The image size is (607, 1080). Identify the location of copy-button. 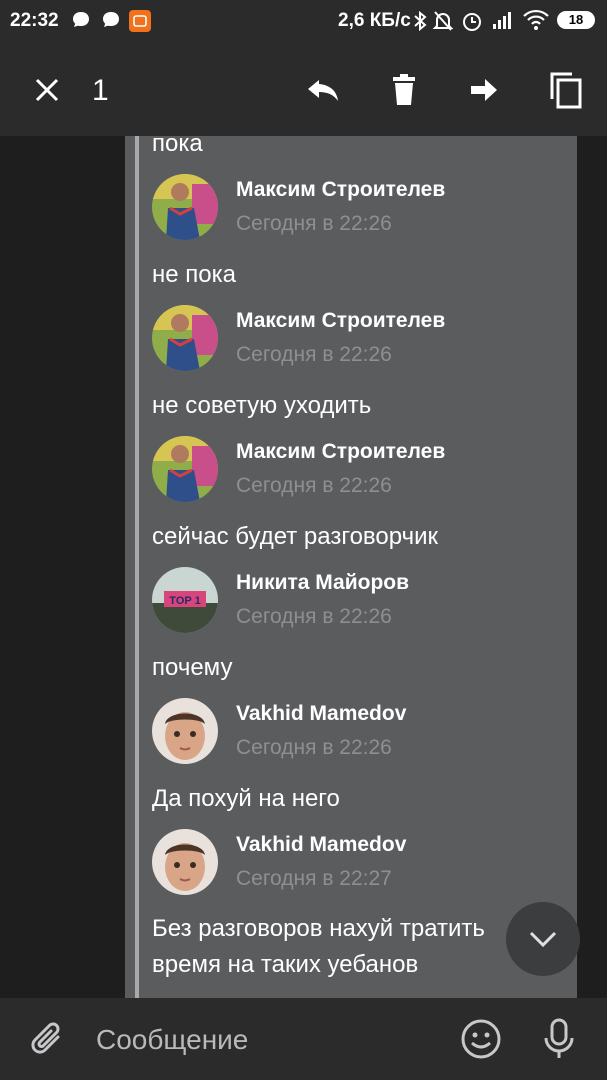
(566, 90).